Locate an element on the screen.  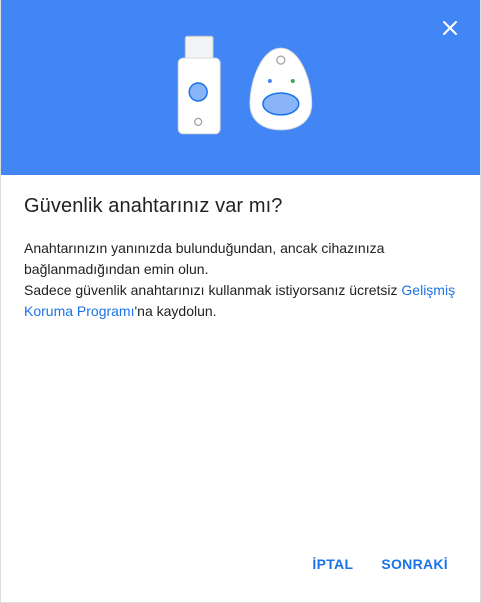
bluetooth-security-key-icon is located at coordinates (281, 89).